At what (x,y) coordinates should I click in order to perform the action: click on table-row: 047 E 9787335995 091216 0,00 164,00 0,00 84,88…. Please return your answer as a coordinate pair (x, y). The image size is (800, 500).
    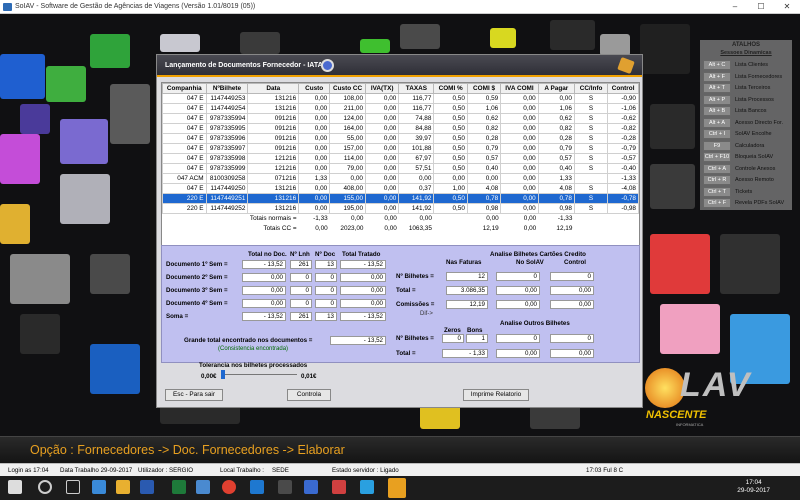
    Looking at the image, I should click on (400, 128).